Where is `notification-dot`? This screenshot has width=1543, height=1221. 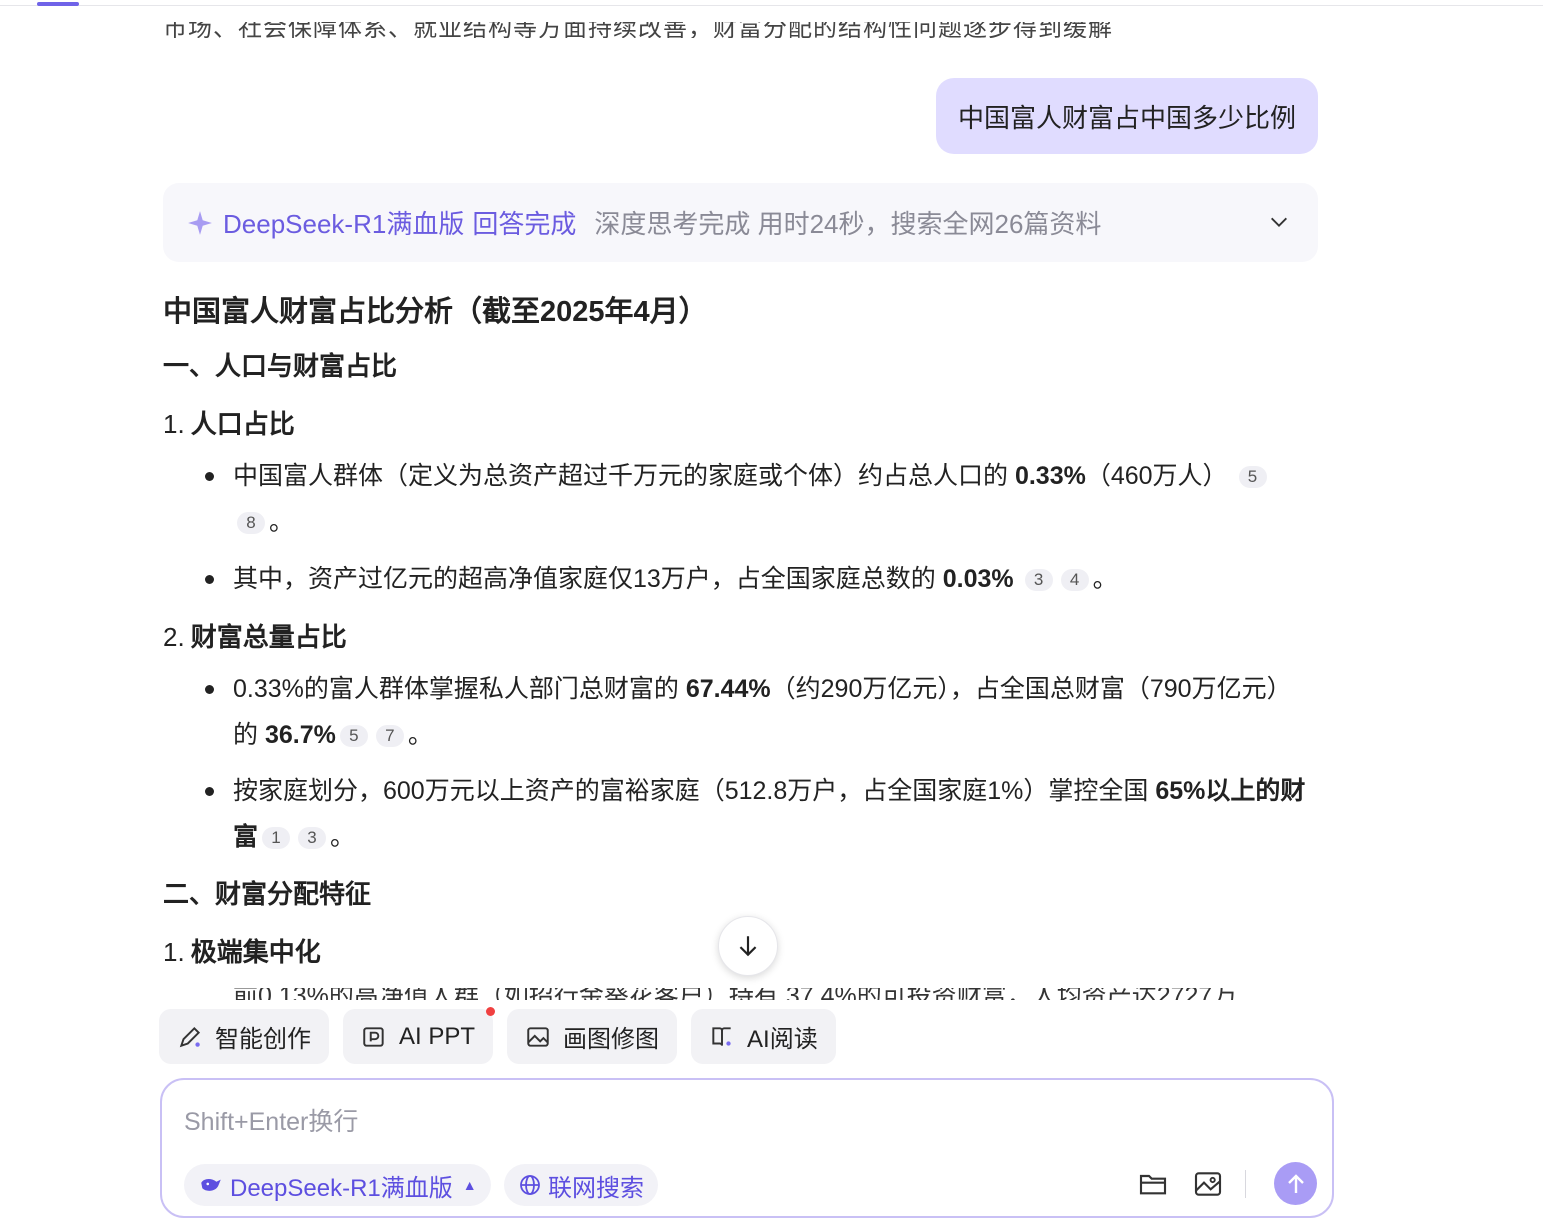 notification-dot is located at coordinates (491, 1011).